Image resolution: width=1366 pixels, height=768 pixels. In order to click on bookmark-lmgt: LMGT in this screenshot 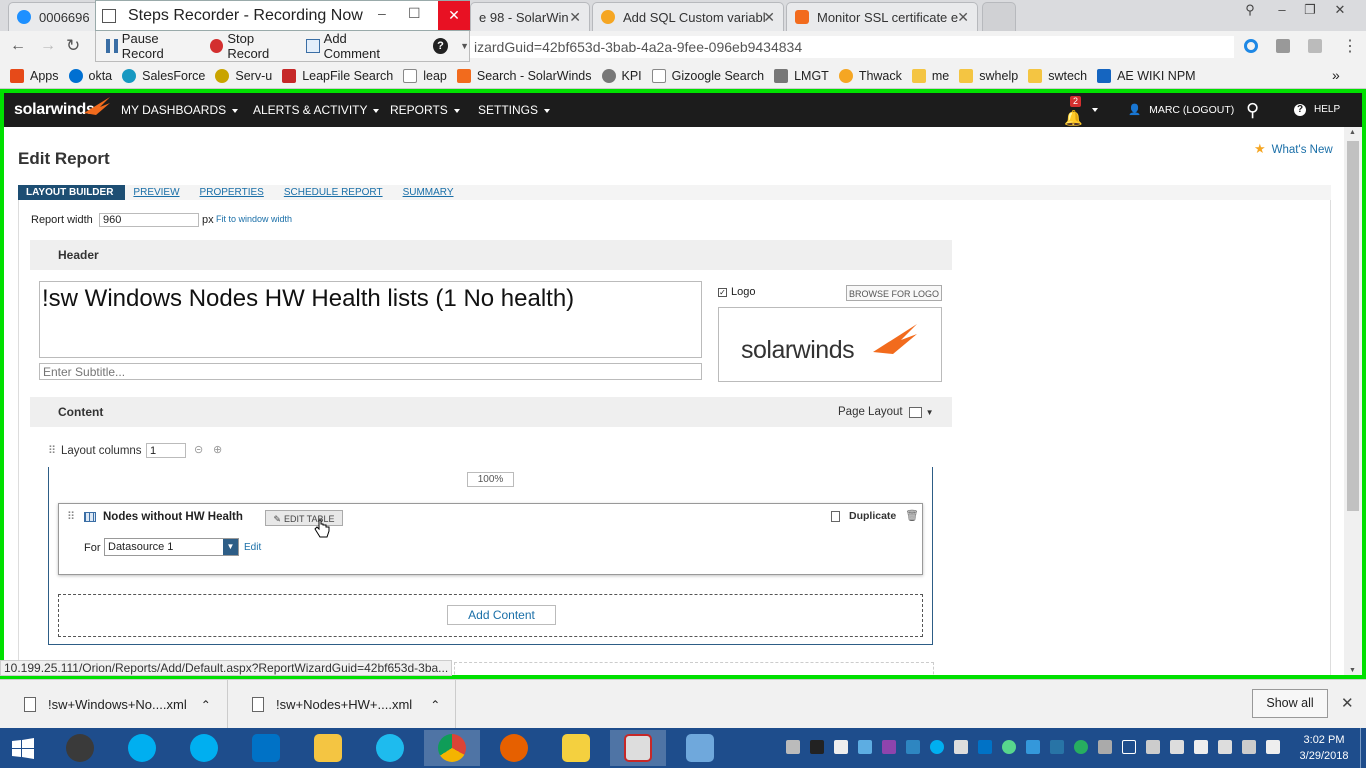, I will do `click(801, 75)`.